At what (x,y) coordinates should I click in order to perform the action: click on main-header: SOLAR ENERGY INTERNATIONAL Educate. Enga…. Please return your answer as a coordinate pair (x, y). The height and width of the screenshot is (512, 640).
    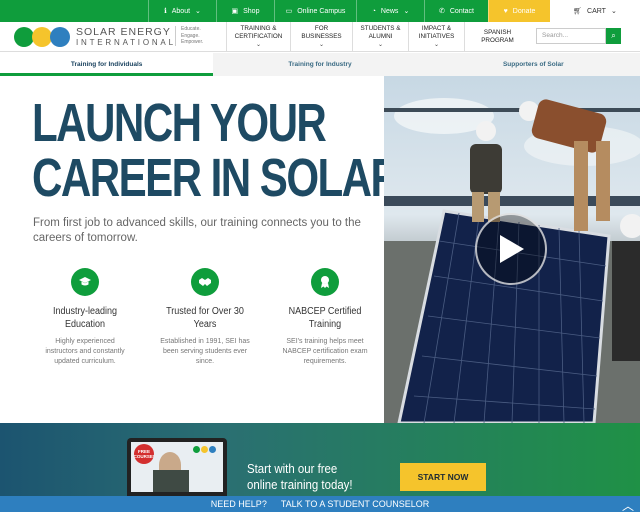
    Looking at the image, I should click on (320, 37).